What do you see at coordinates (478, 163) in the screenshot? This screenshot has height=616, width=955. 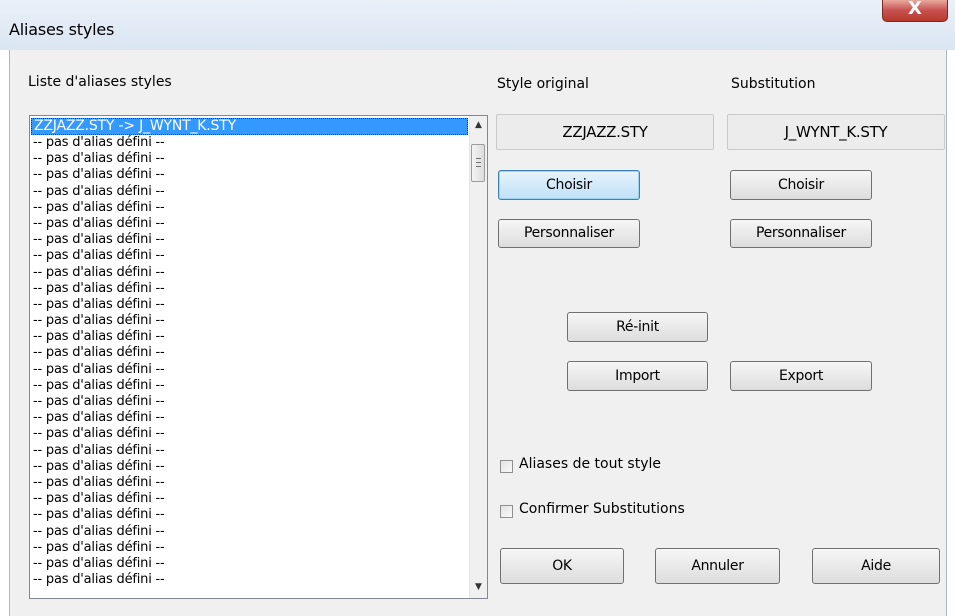 I see `scroll-thumb` at bounding box center [478, 163].